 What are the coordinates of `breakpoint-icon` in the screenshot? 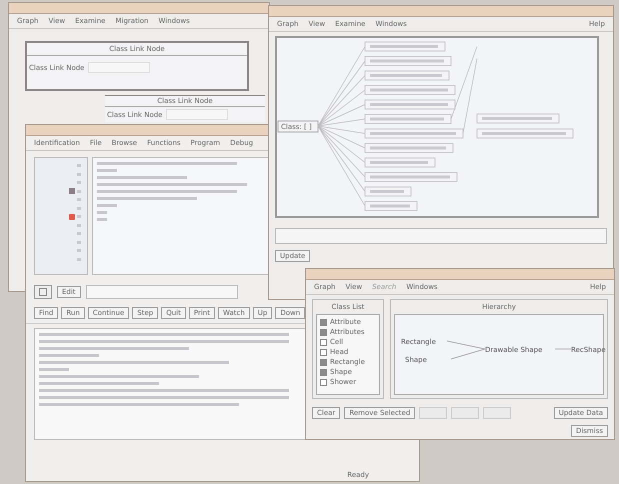 It's located at (72, 217).